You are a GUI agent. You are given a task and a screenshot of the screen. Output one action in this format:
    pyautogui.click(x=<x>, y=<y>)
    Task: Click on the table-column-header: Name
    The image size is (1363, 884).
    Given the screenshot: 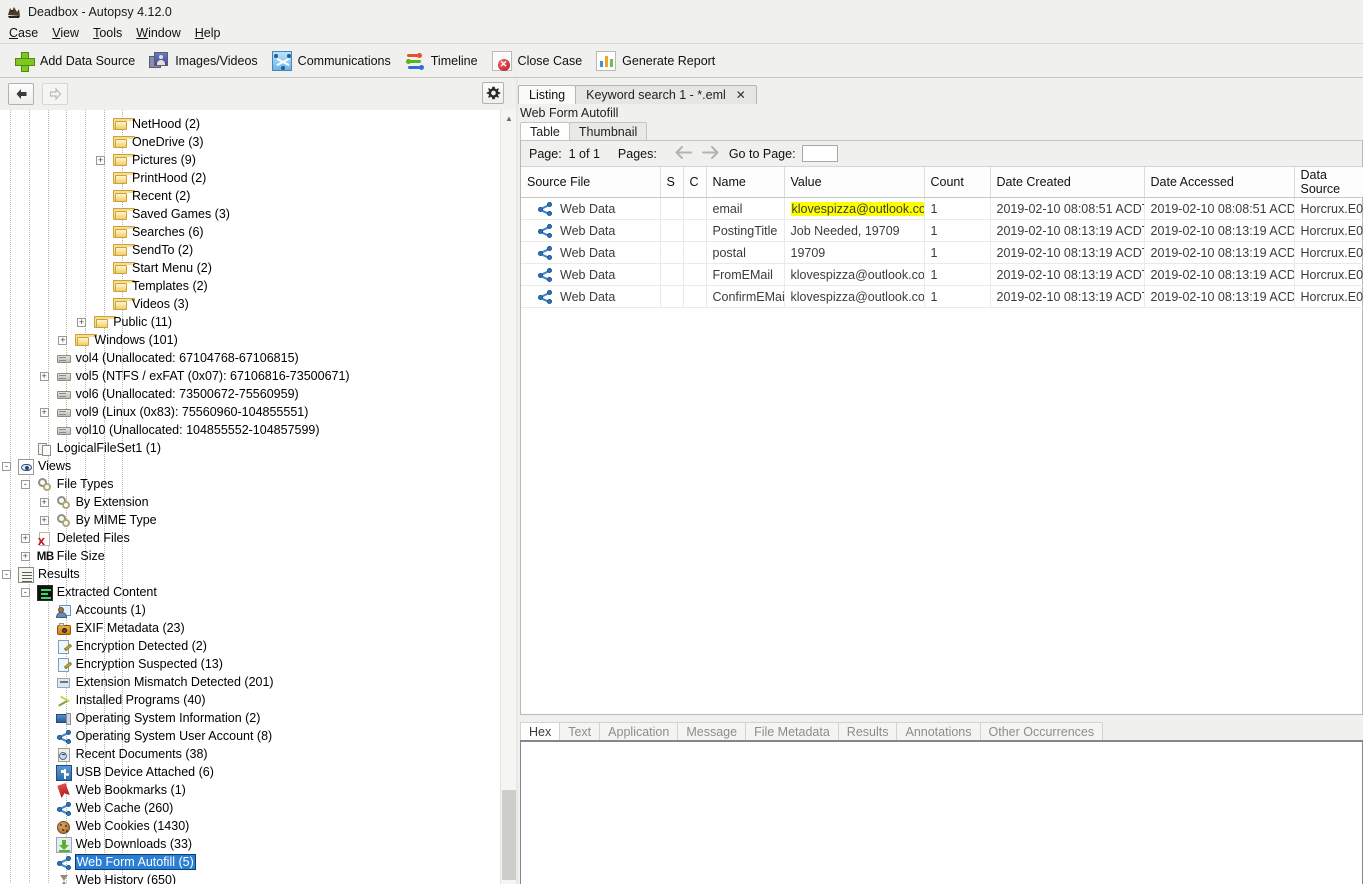 What is the action you would take?
    pyautogui.click(x=745, y=182)
    